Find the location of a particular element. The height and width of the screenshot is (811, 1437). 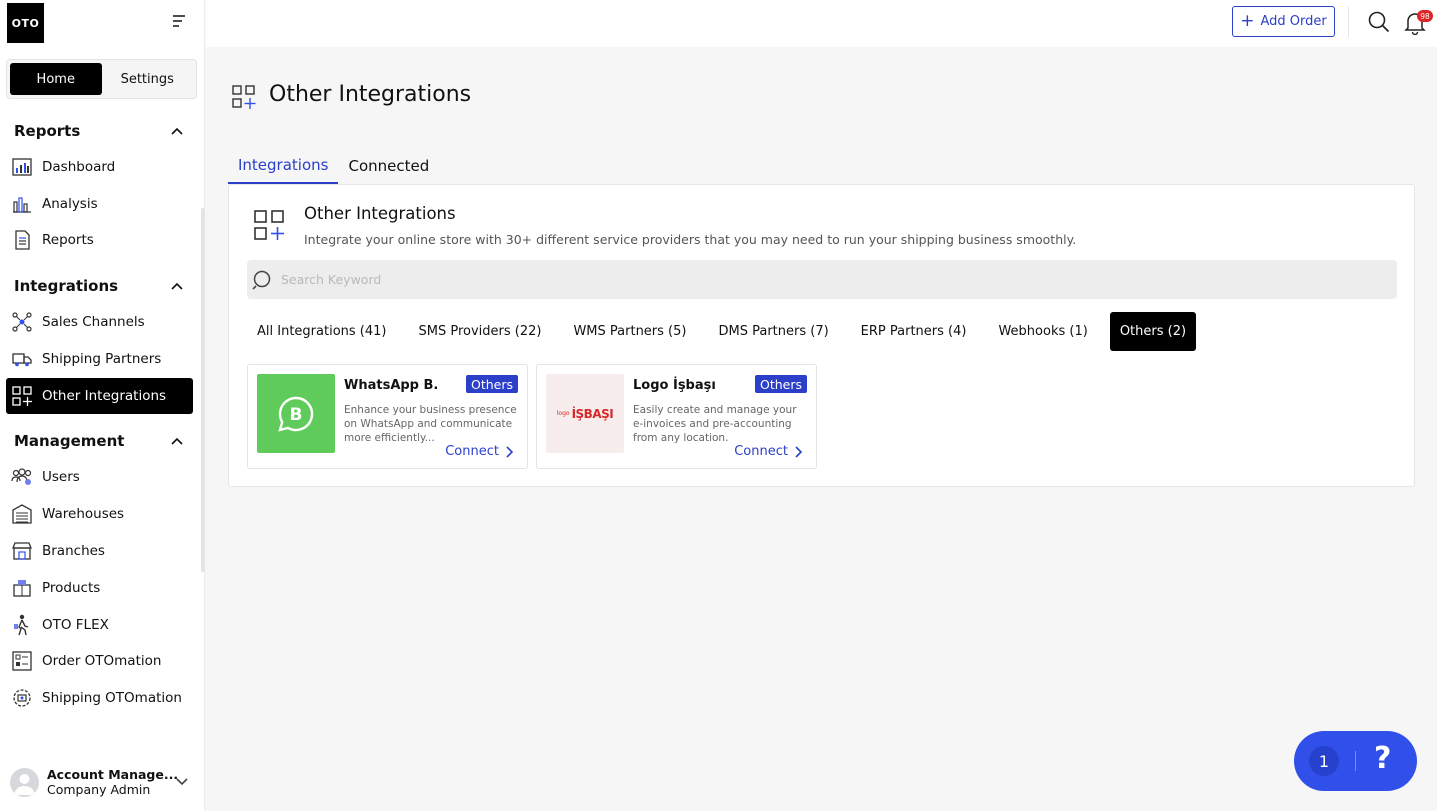

help-divider is located at coordinates (1355, 761).